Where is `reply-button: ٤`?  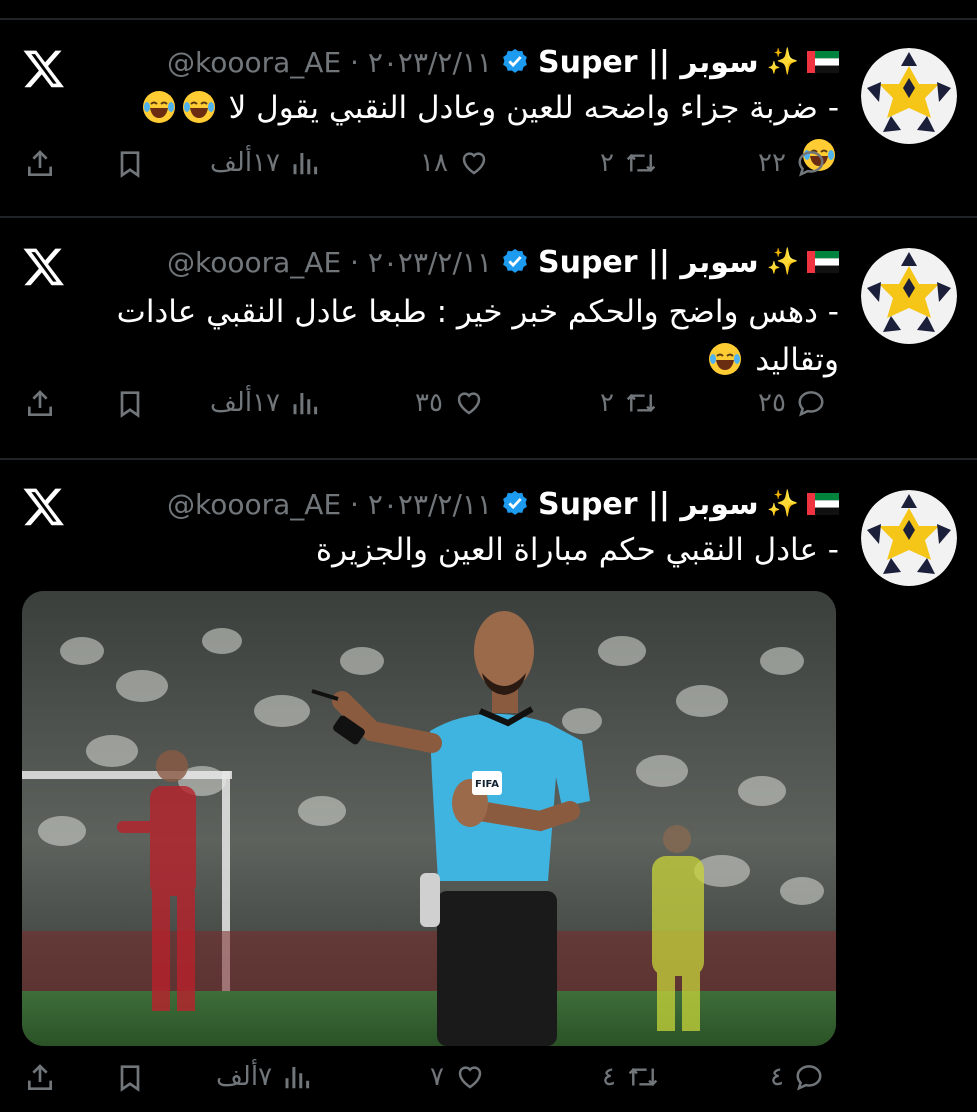
reply-button: ٤ is located at coordinates (797, 1077).